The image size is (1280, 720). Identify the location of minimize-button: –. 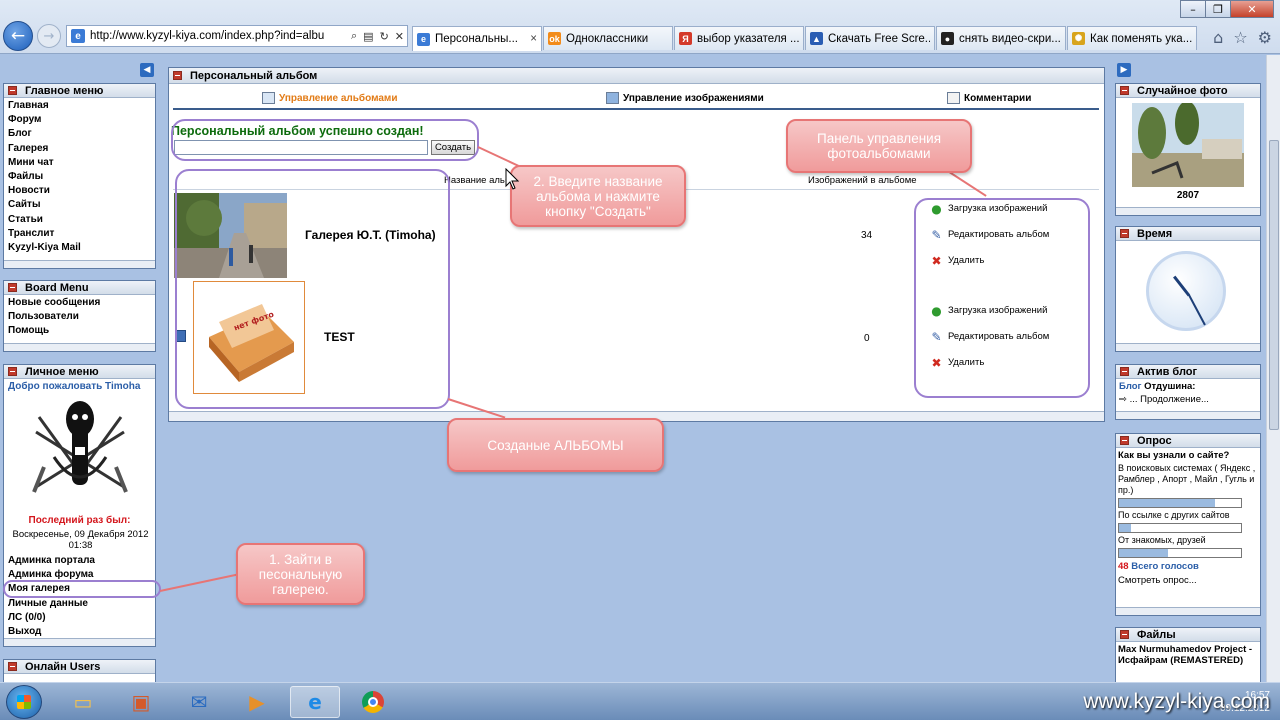
(1193, 9).